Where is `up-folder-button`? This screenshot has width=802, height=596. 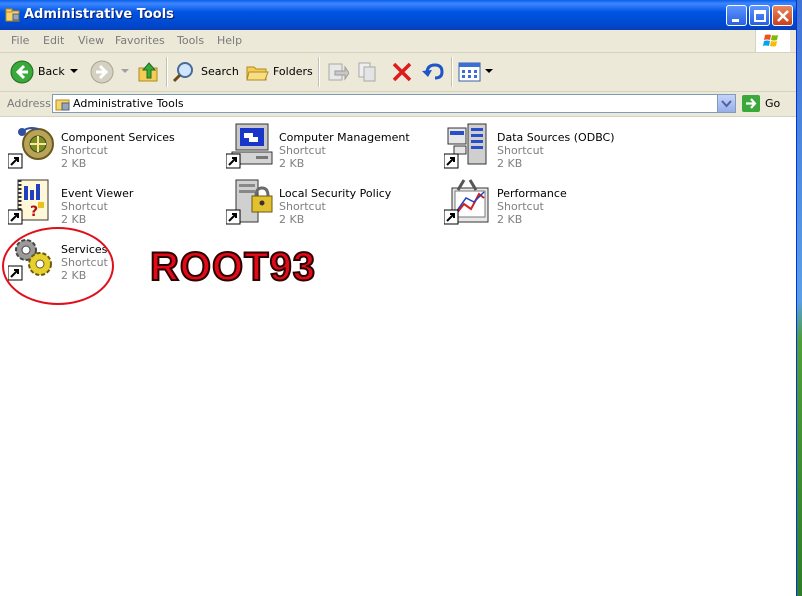 up-folder-button is located at coordinates (149, 72).